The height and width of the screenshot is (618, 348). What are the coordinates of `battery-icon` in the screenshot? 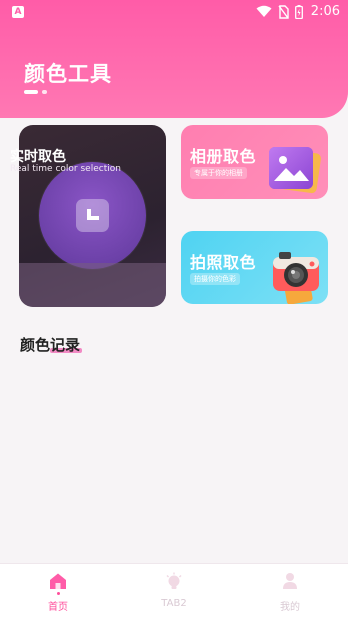 It's located at (298, 11).